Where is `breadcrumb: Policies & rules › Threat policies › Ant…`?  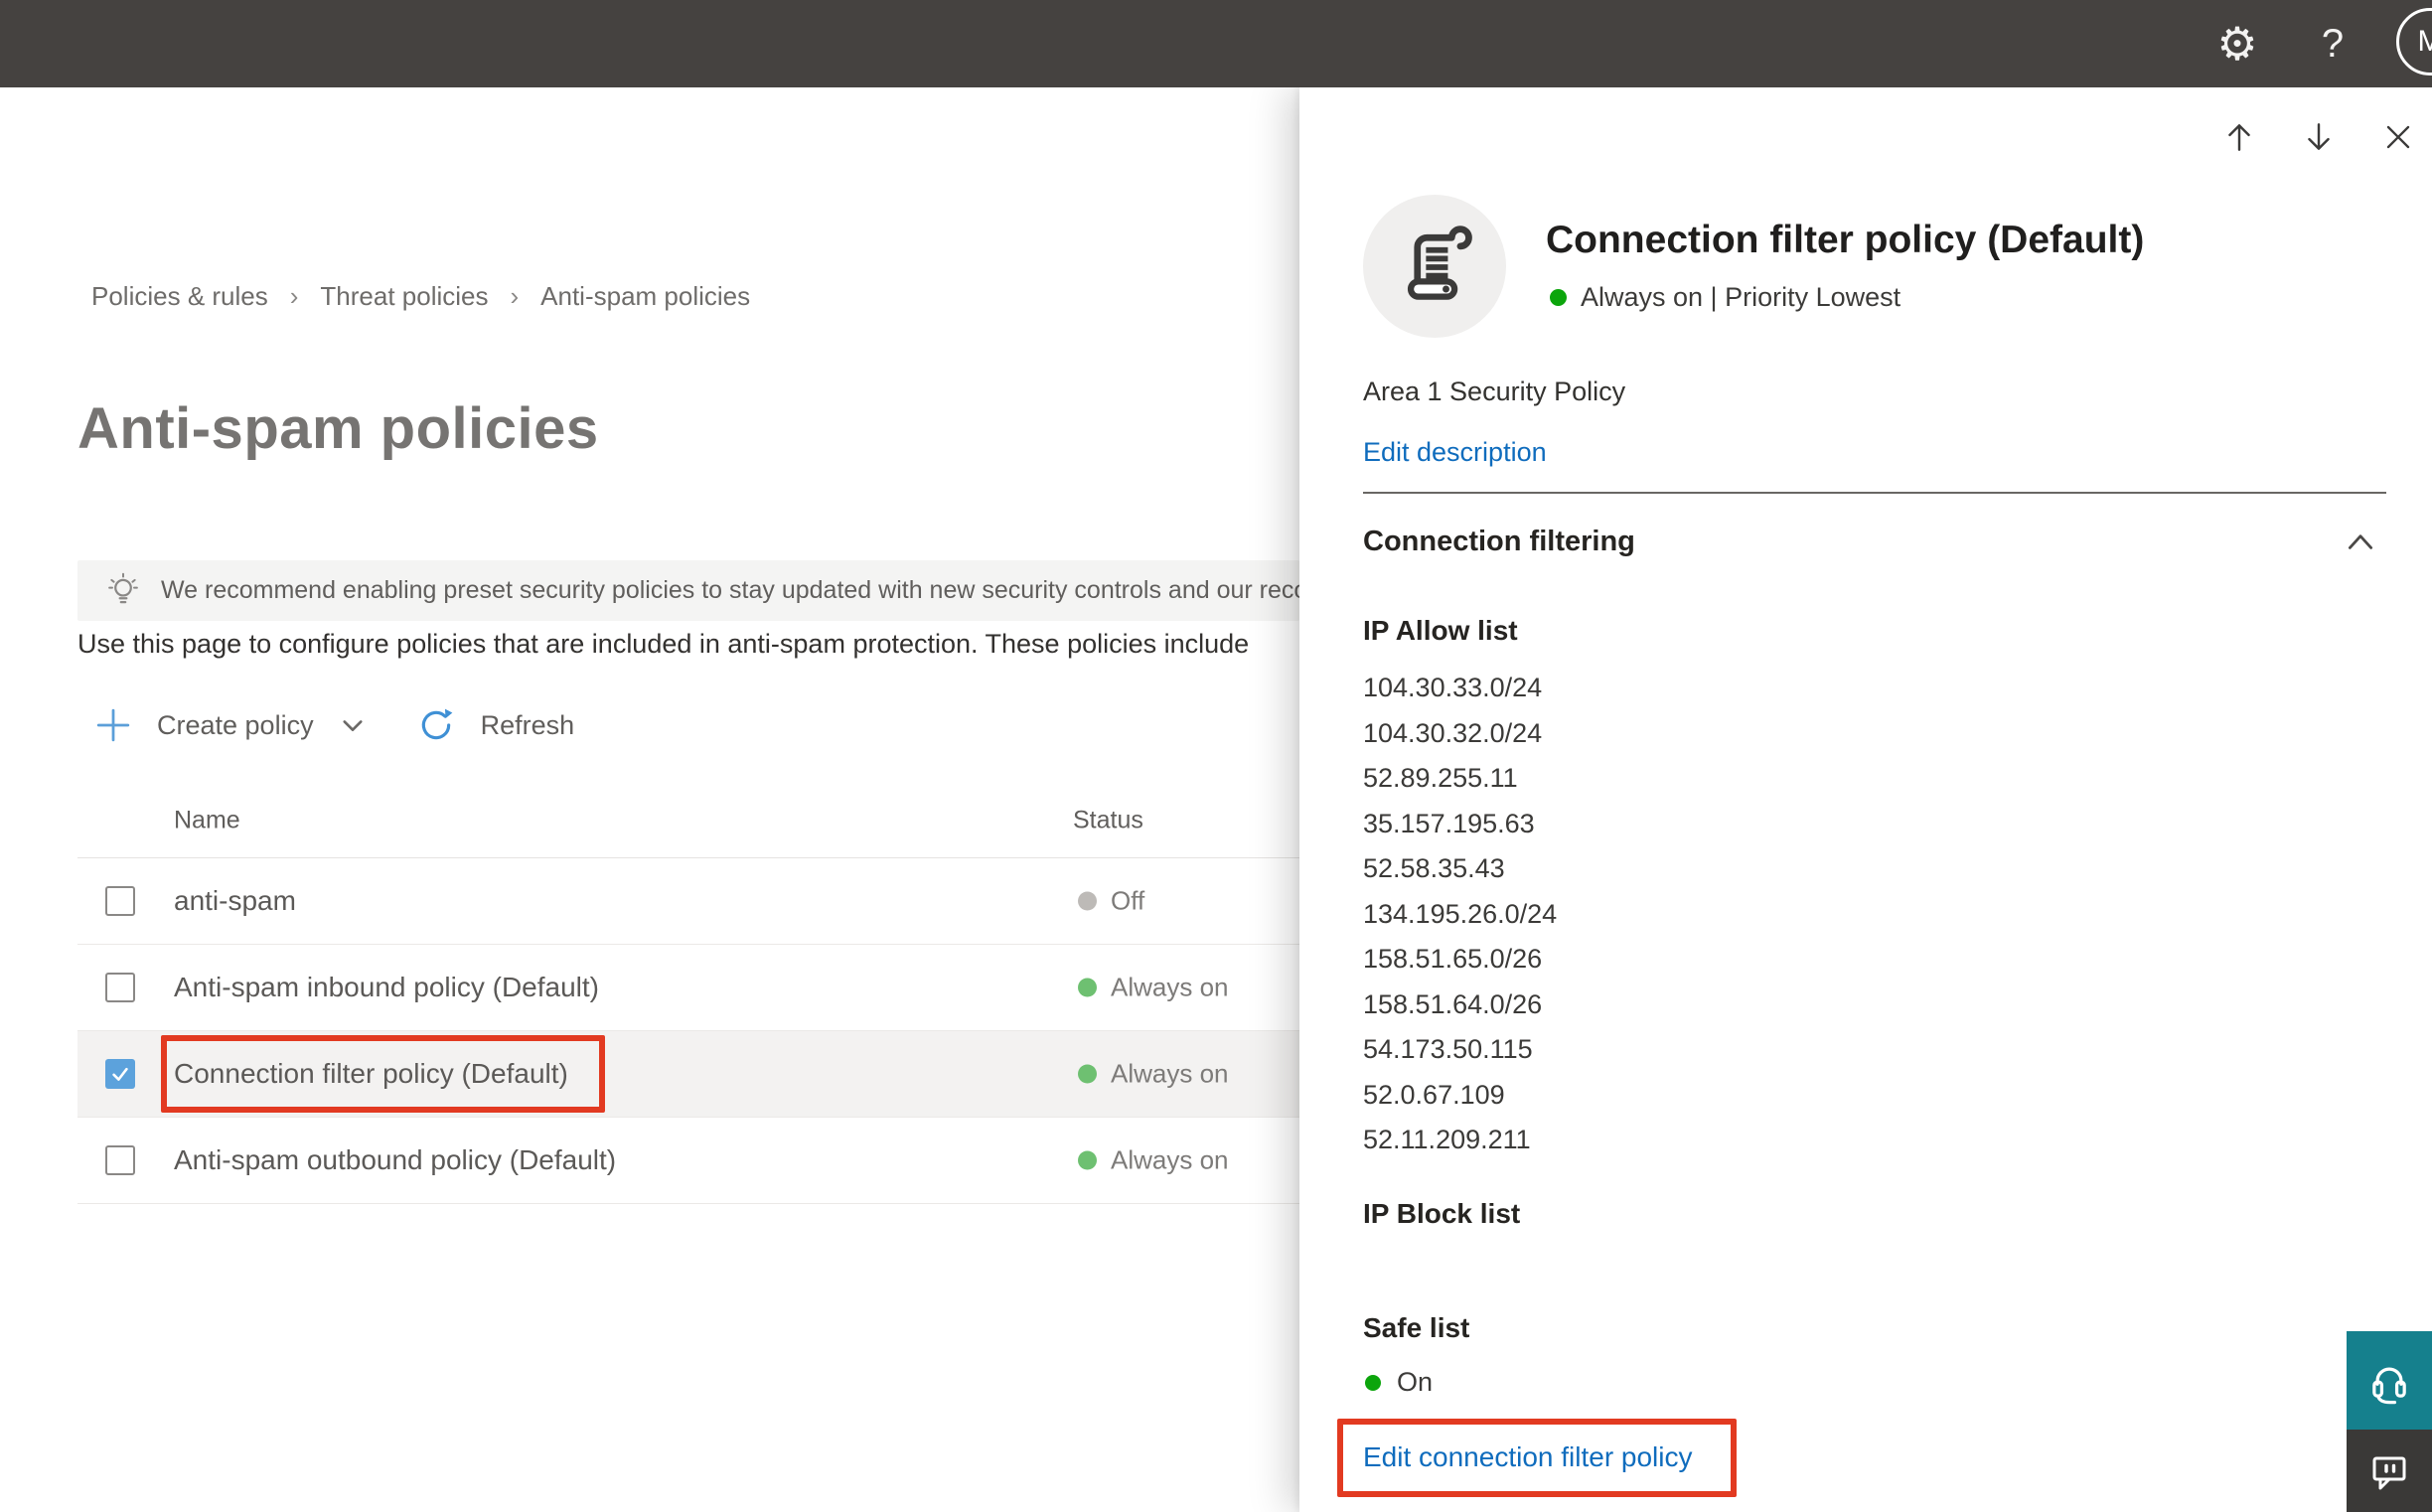 breadcrumb: Policies & rules › Threat policies › Ant… is located at coordinates (420, 296).